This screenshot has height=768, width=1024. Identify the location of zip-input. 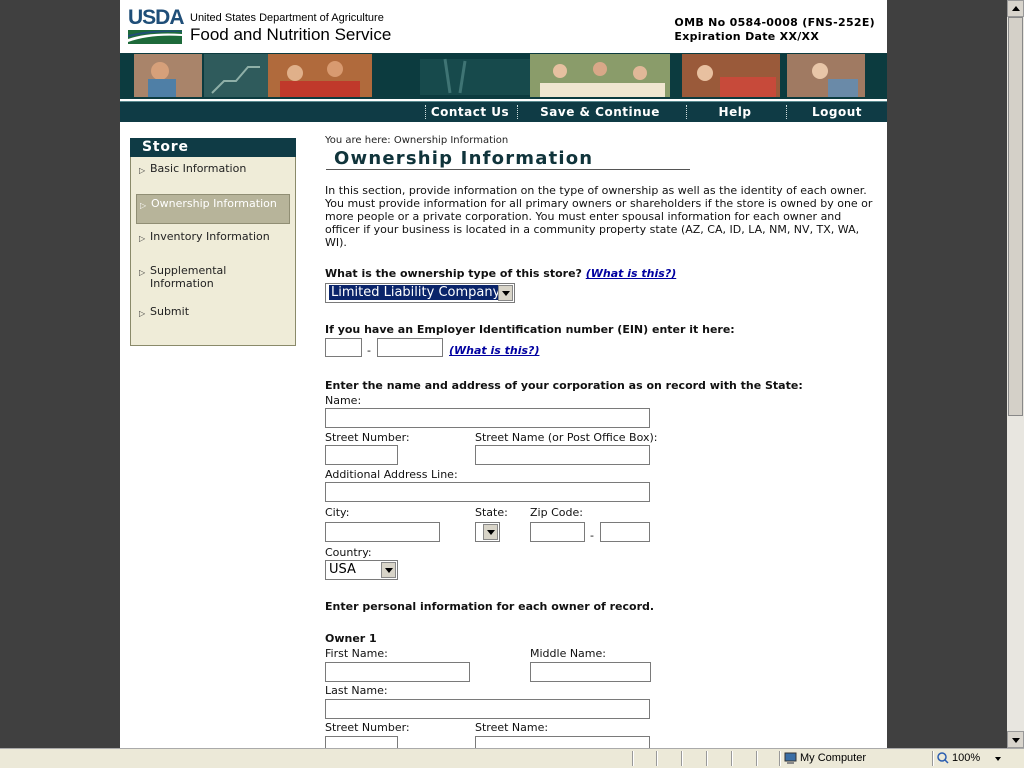
(557, 532).